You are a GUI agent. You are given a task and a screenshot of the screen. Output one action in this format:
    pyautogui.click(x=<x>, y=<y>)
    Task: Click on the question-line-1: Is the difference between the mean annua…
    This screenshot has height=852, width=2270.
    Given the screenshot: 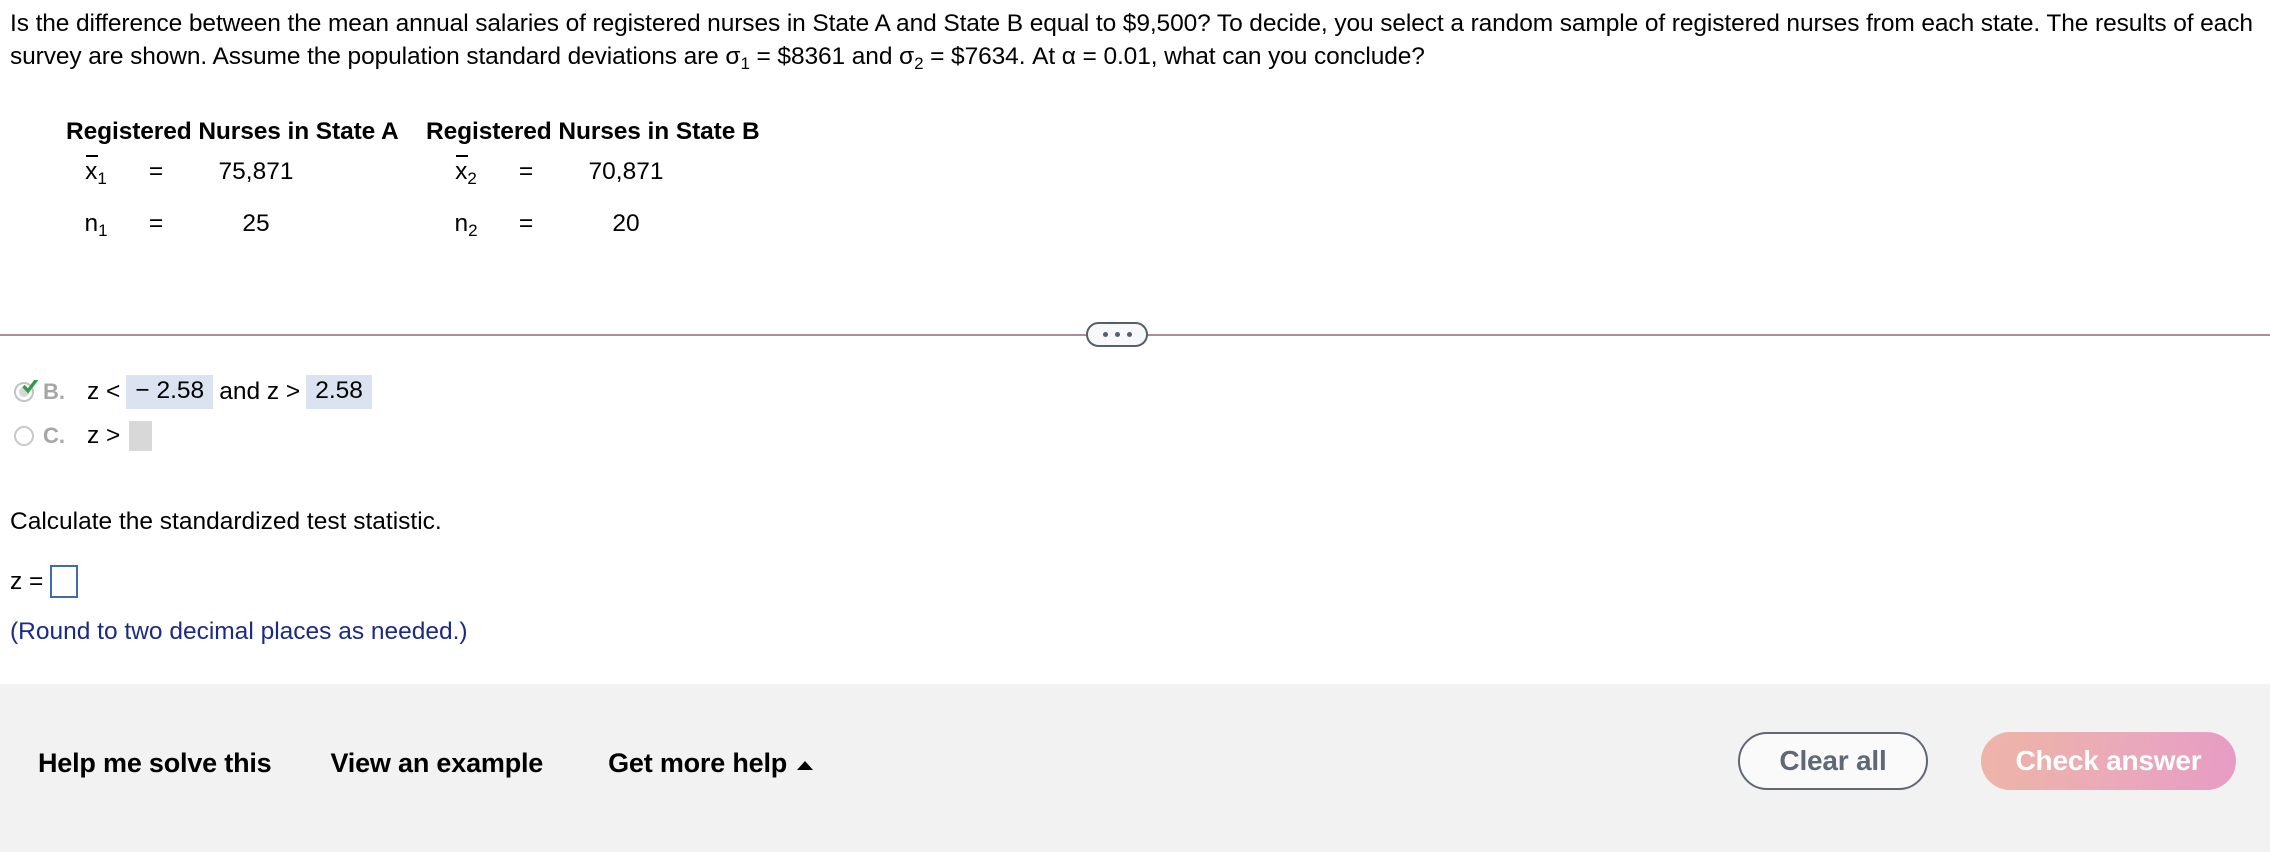 What is the action you would take?
    pyautogui.click(x=1049, y=23)
    